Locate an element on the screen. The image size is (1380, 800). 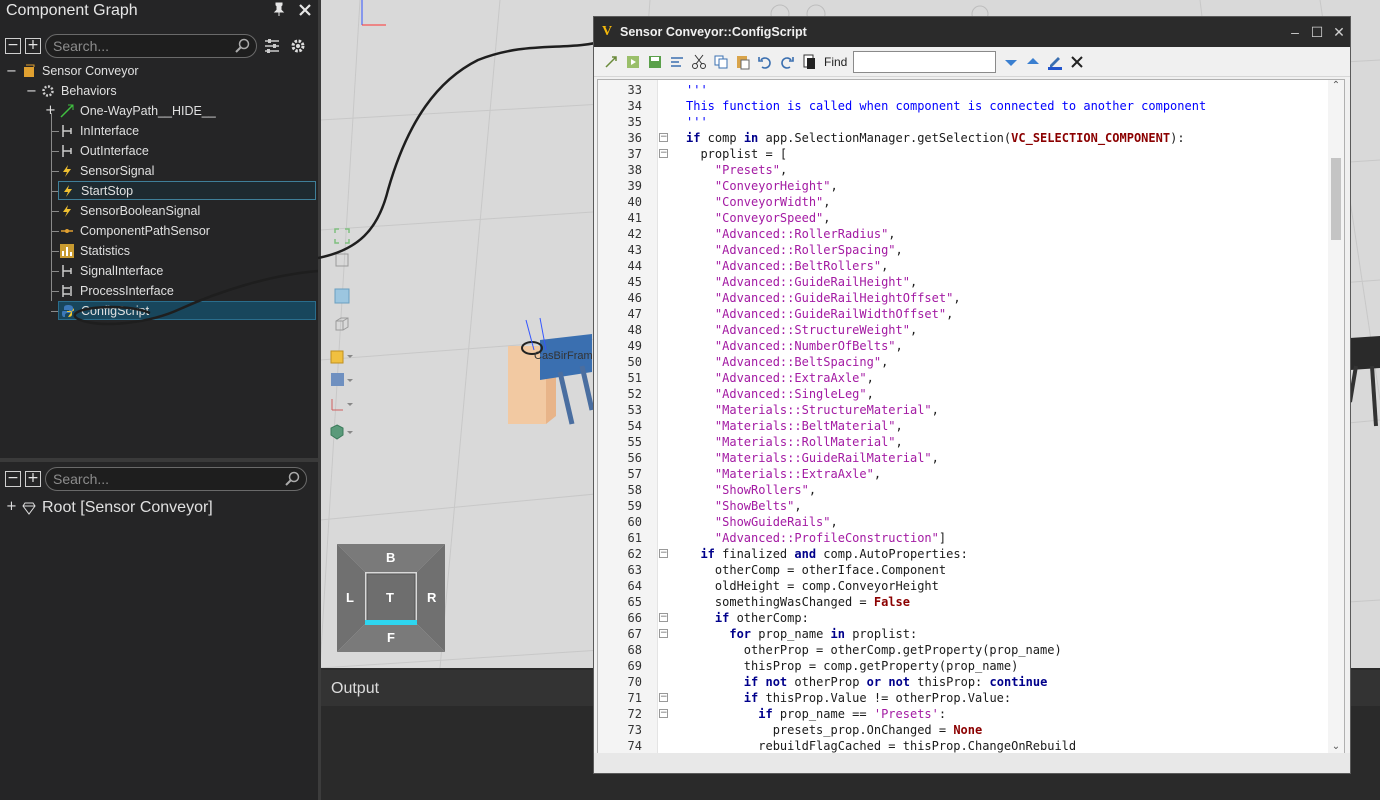
copy-icon is located at coordinates (721, 62).